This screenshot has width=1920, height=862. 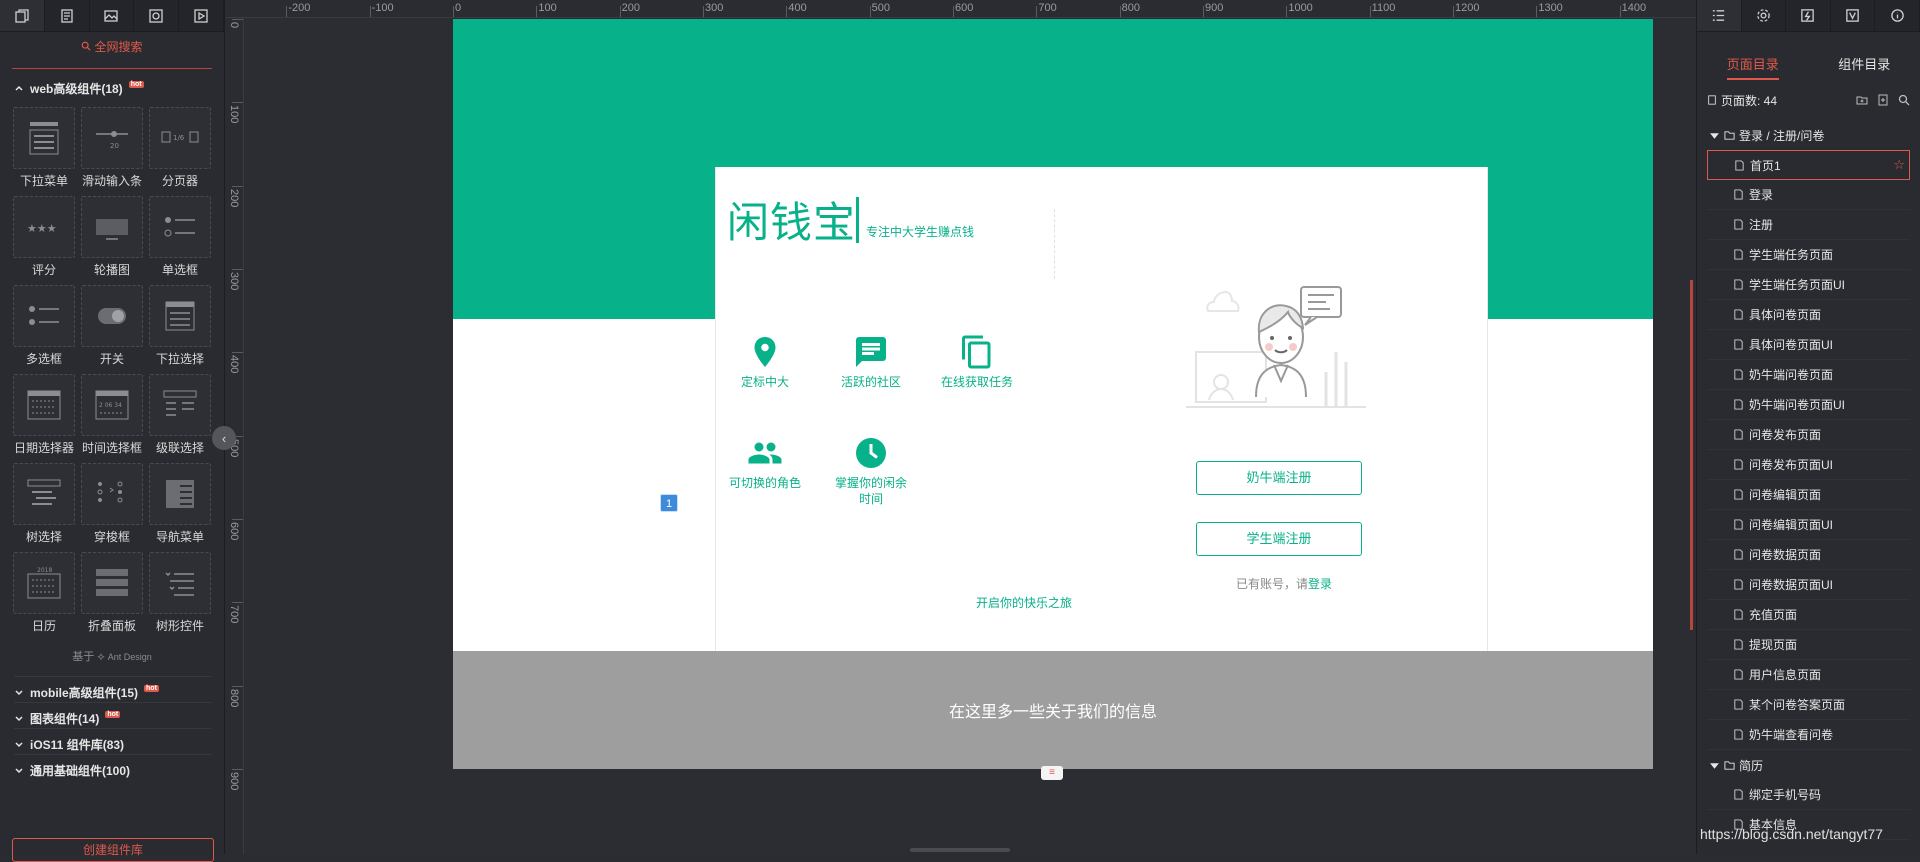 What do you see at coordinates (180, 494) in the screenshot?
I see `nav-menu-icon` at bounding box center [180, 494].